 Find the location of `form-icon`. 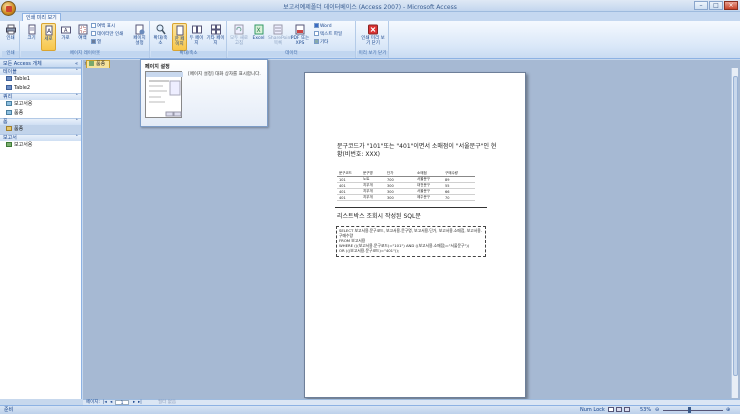

form-icon is located at coordinates (91, 63).